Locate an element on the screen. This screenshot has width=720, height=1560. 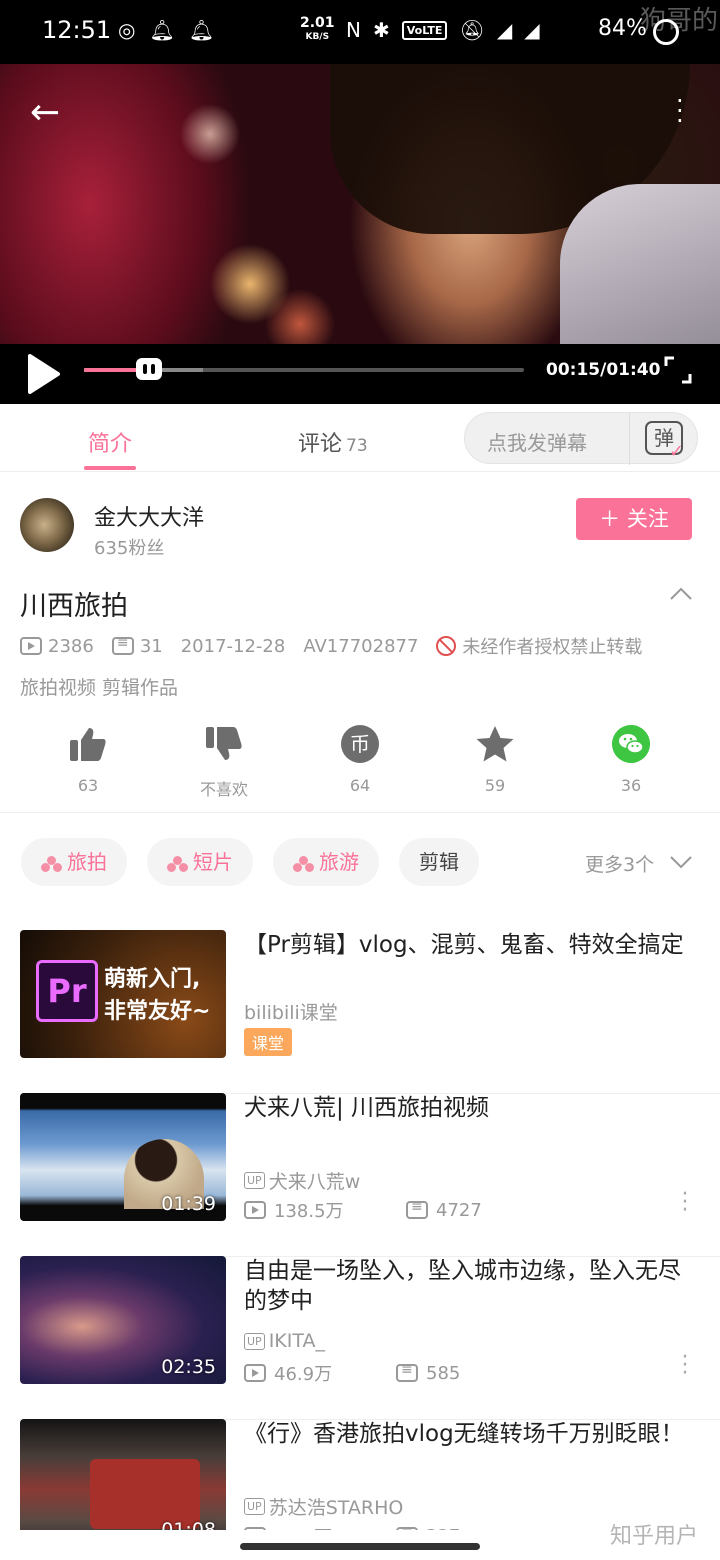
tag-plain: 剪辑 is located at coordinates (439, 862).